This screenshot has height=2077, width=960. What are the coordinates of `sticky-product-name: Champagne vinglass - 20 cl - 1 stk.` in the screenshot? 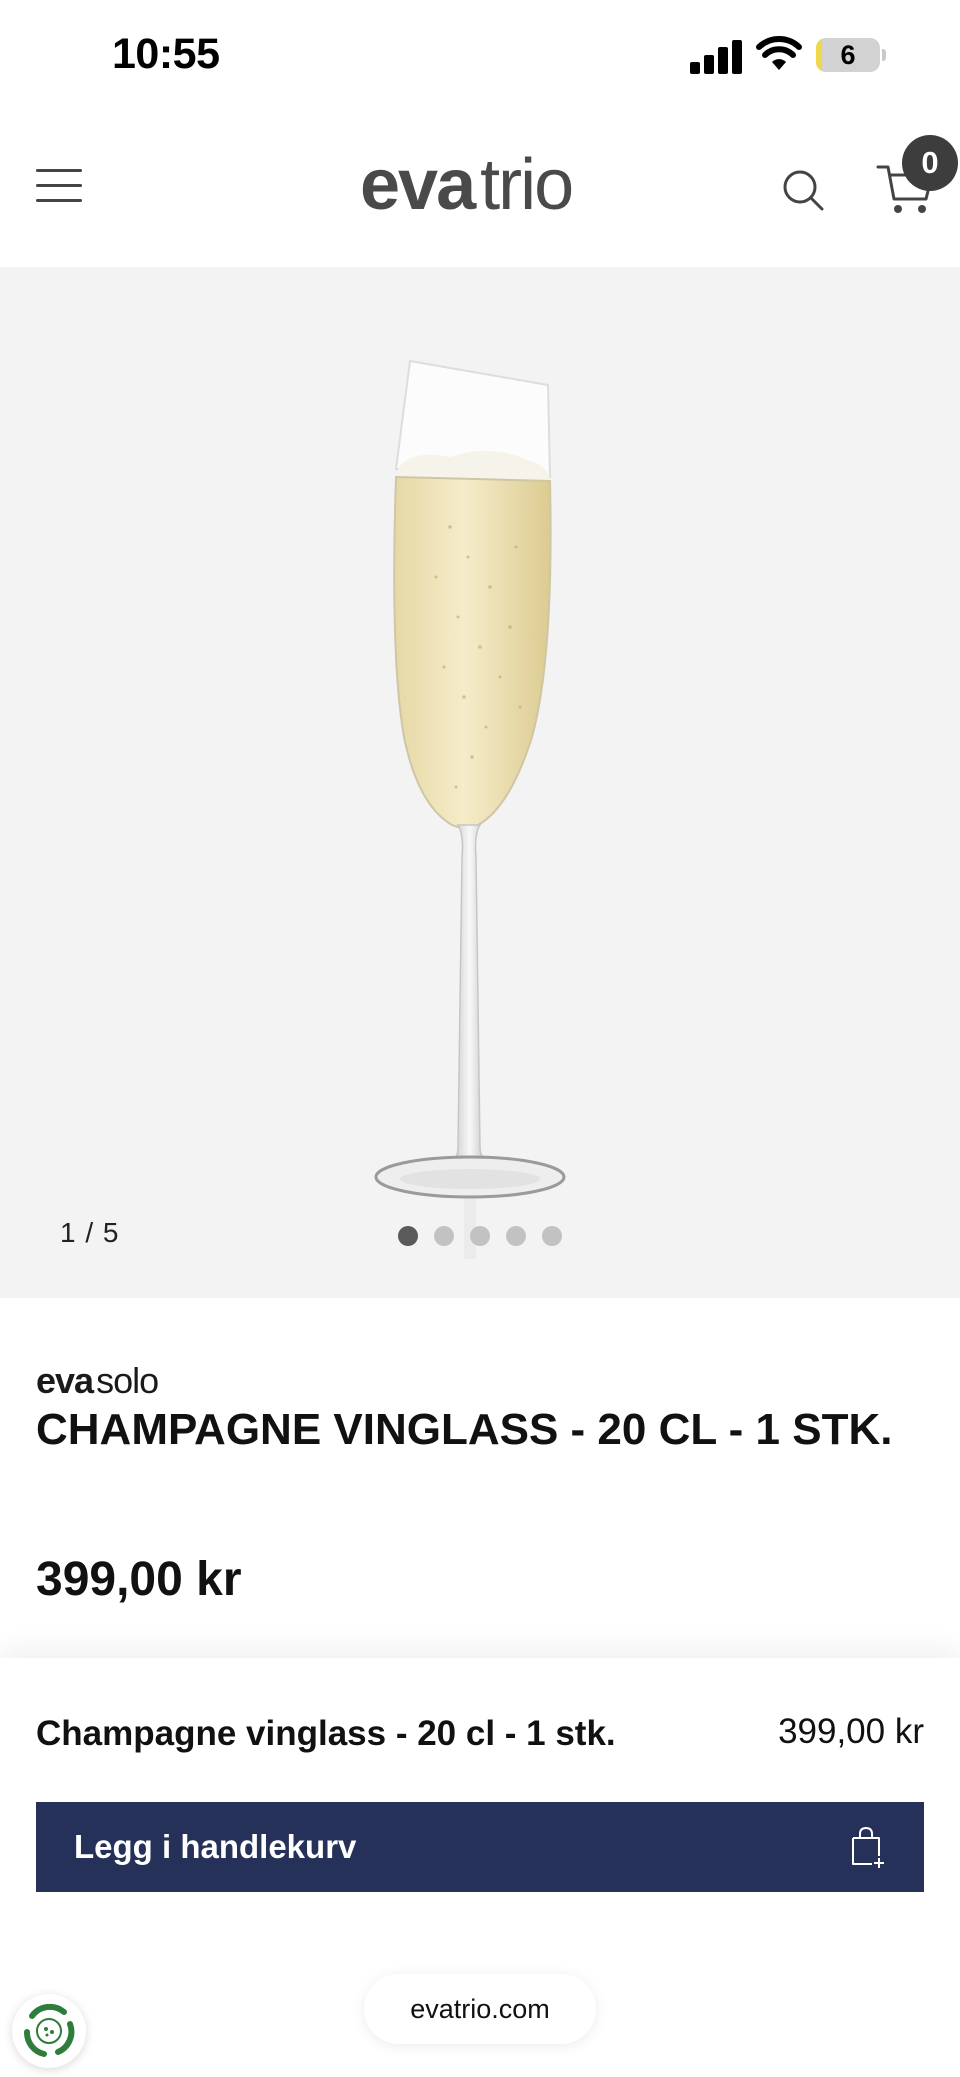 It's located at (326, 1733).